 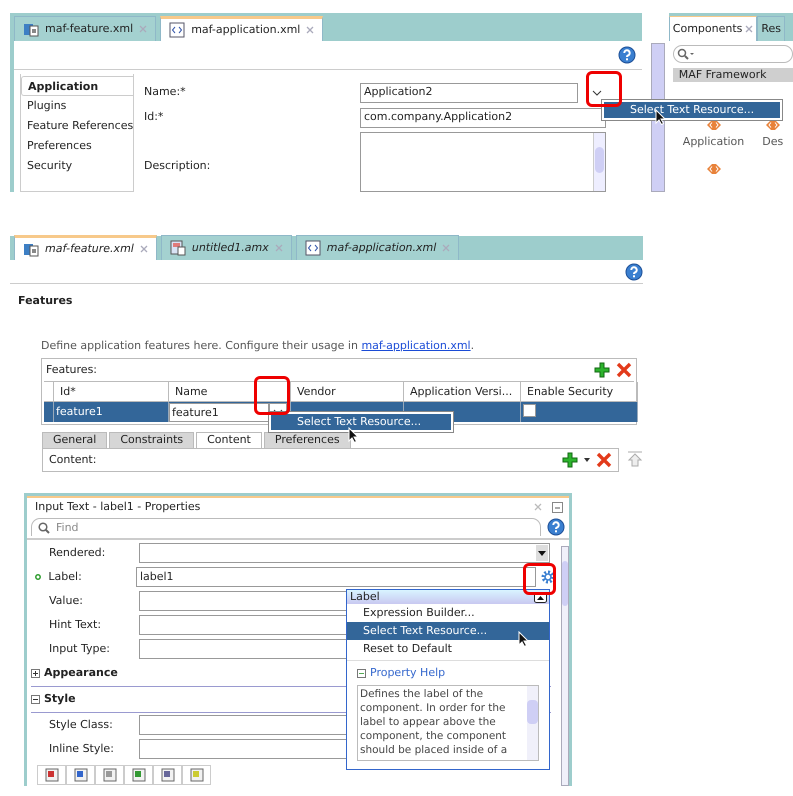 What do you see at coordinates (81, 724) in the screenshot?
I see `property-label: Style Class:` at bounding box center [81, 724].